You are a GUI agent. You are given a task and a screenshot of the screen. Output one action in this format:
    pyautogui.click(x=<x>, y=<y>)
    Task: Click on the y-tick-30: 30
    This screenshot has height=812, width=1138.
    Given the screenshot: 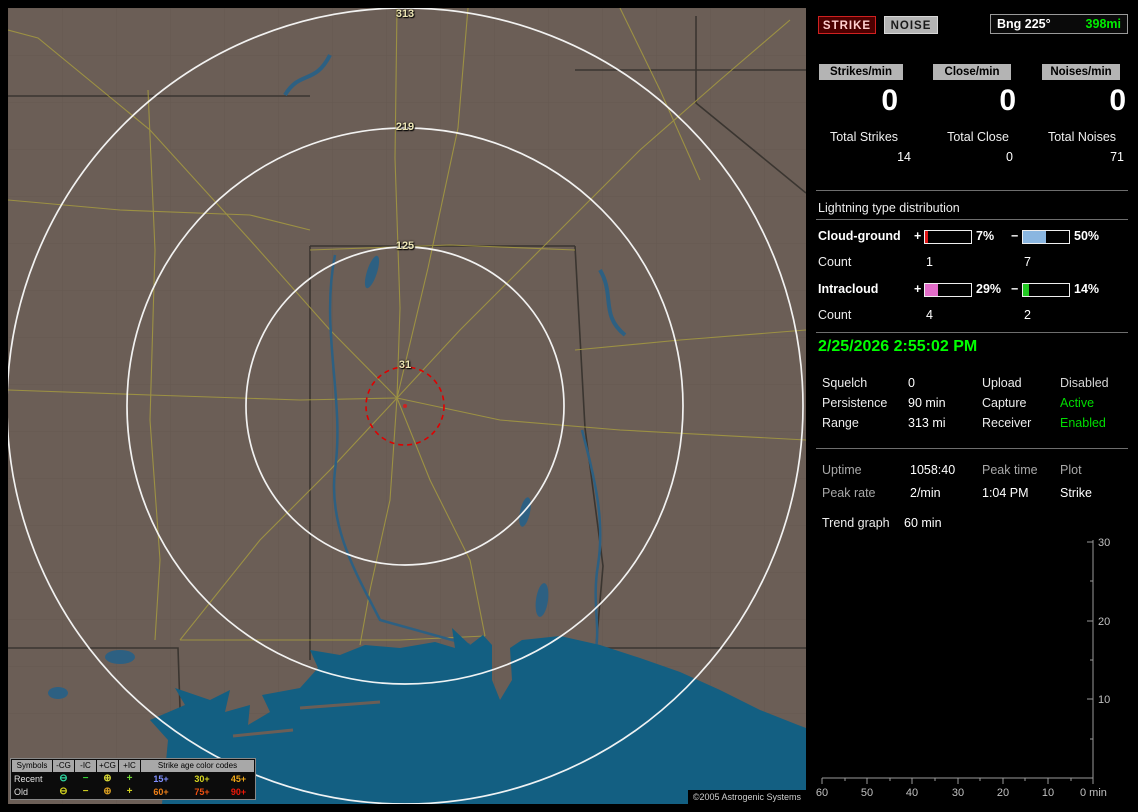 What is the action you would take?
    pyautogui.click(x=1104, y=543)
    